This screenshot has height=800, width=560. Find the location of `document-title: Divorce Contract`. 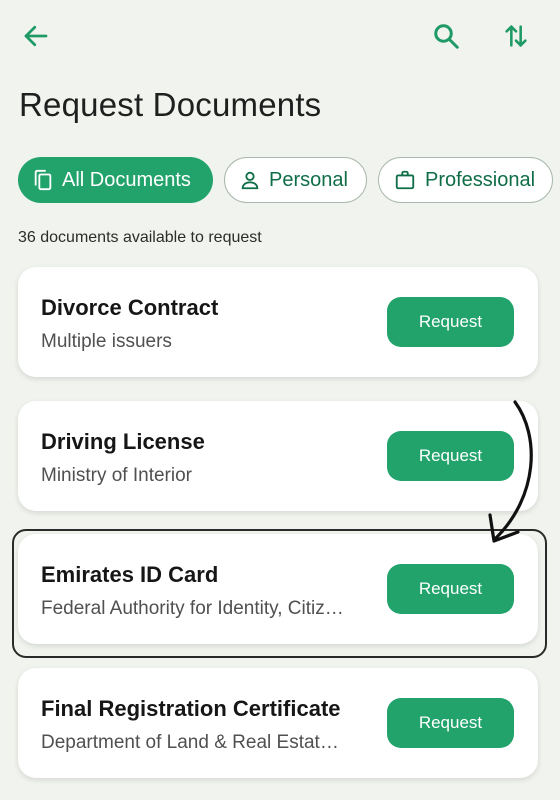

document-title: Divorce Contract is located at coordinates (130, 307).